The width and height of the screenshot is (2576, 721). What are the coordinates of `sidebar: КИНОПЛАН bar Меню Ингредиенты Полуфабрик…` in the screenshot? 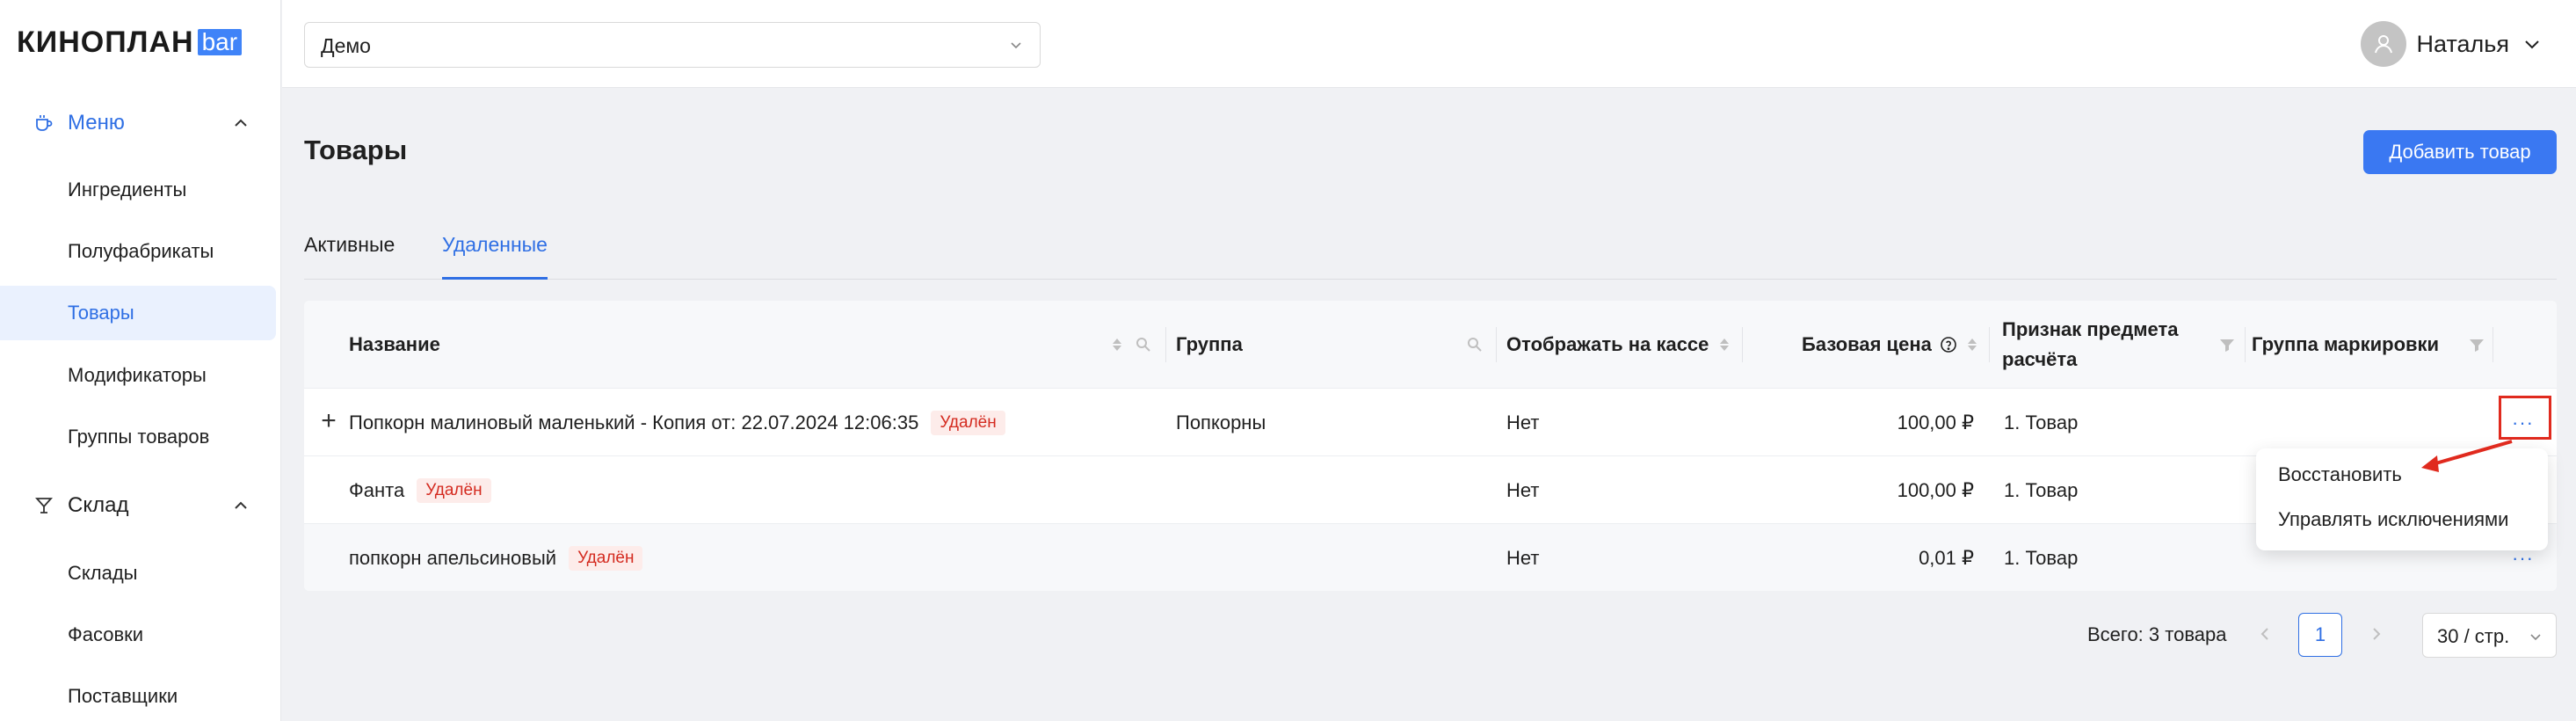 It's located at (140, 360).